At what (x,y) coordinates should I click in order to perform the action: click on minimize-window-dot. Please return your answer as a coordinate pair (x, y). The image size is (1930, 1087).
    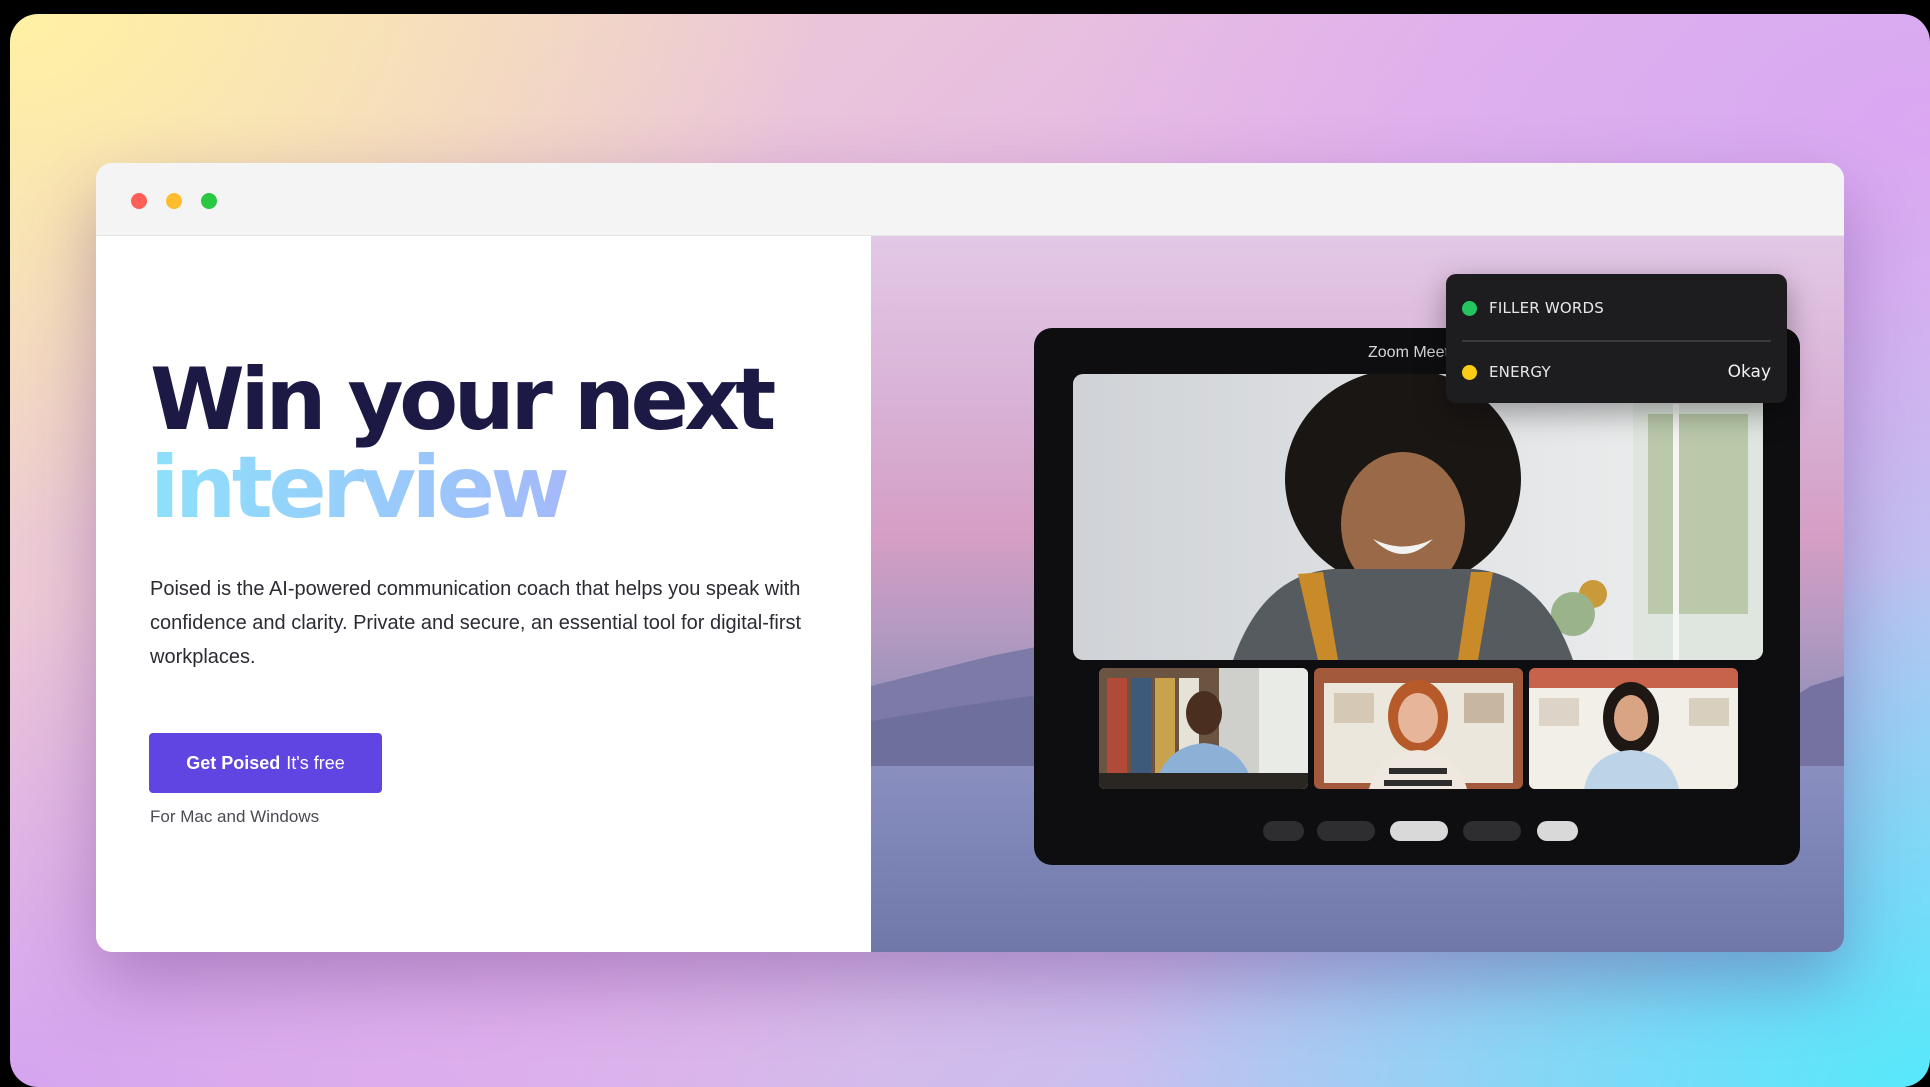
    Looking at the image, I should click on (174, 201).